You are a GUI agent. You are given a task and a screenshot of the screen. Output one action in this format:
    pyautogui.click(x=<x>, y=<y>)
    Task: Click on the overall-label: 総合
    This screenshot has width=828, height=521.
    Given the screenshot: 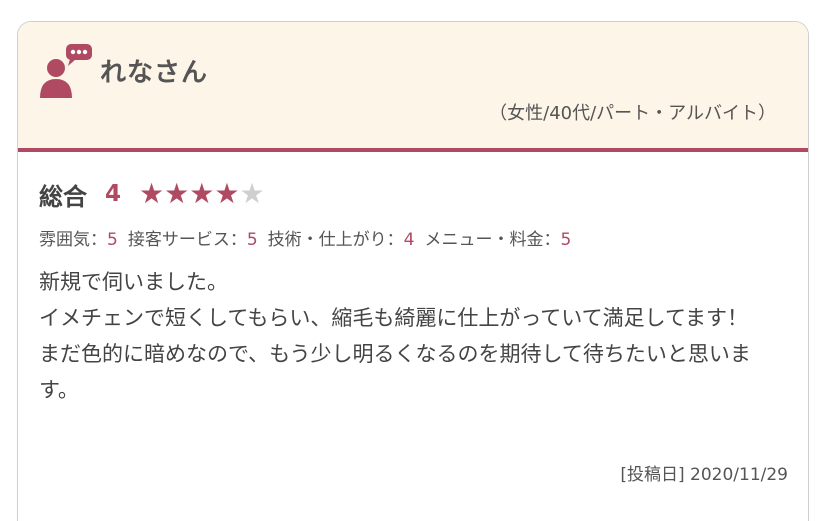 What is the action you would take?
    pyautogui.click(x=63, y=196)
    